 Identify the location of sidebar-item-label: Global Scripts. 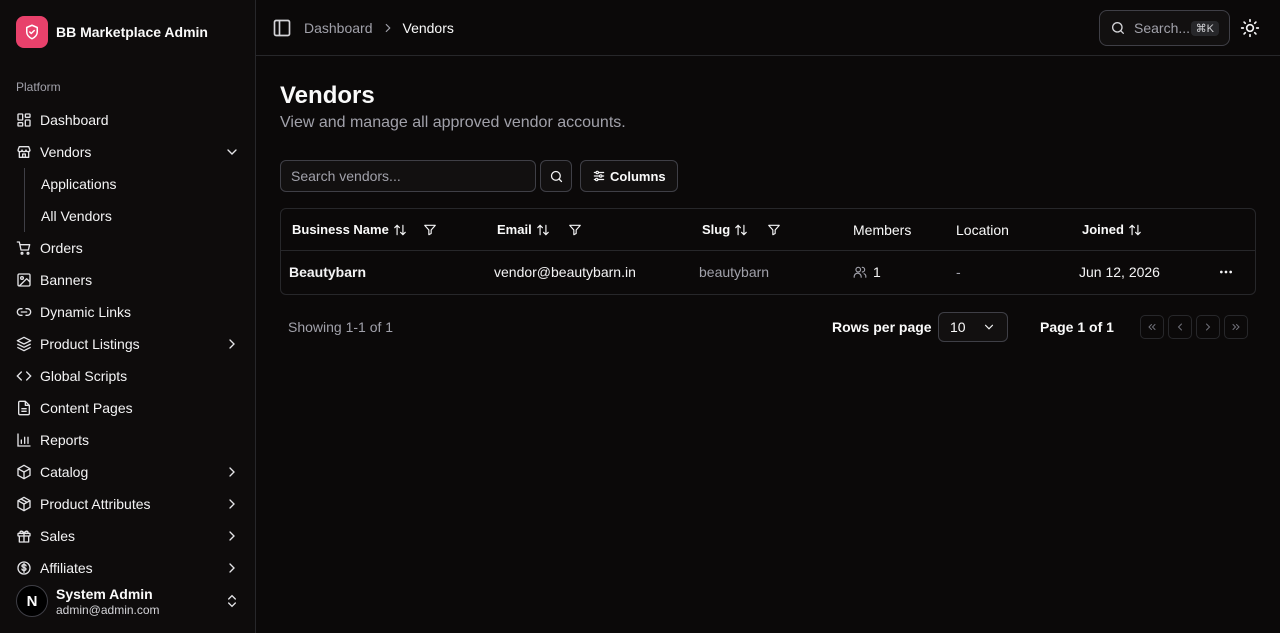
(84, 376).